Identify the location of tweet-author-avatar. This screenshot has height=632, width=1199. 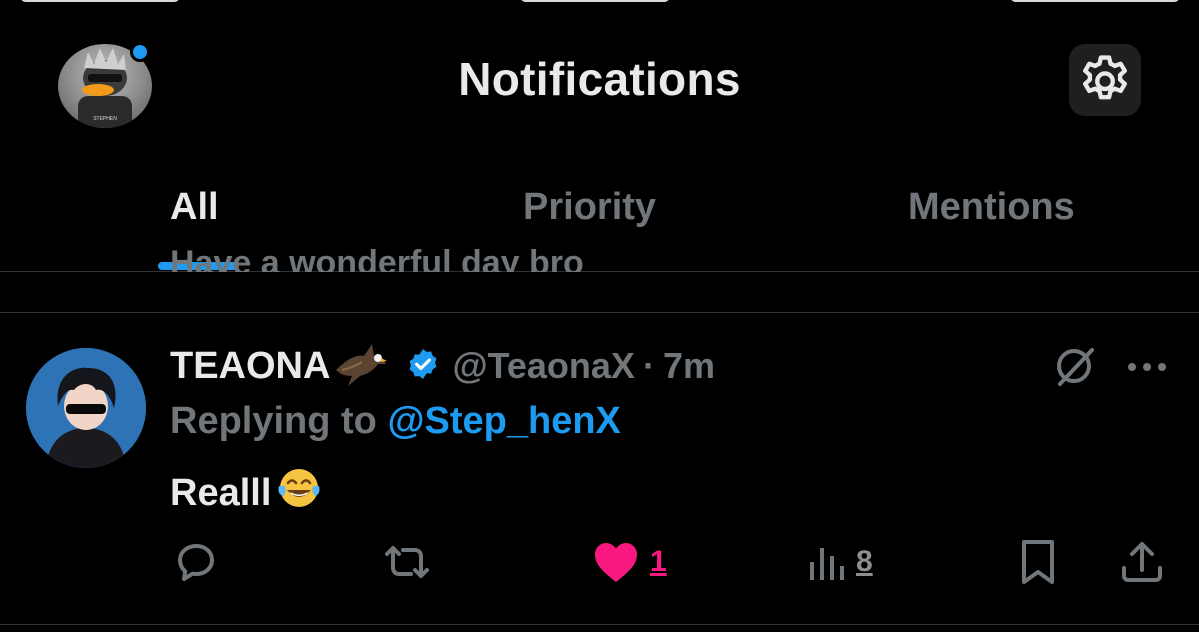
(86, 408).